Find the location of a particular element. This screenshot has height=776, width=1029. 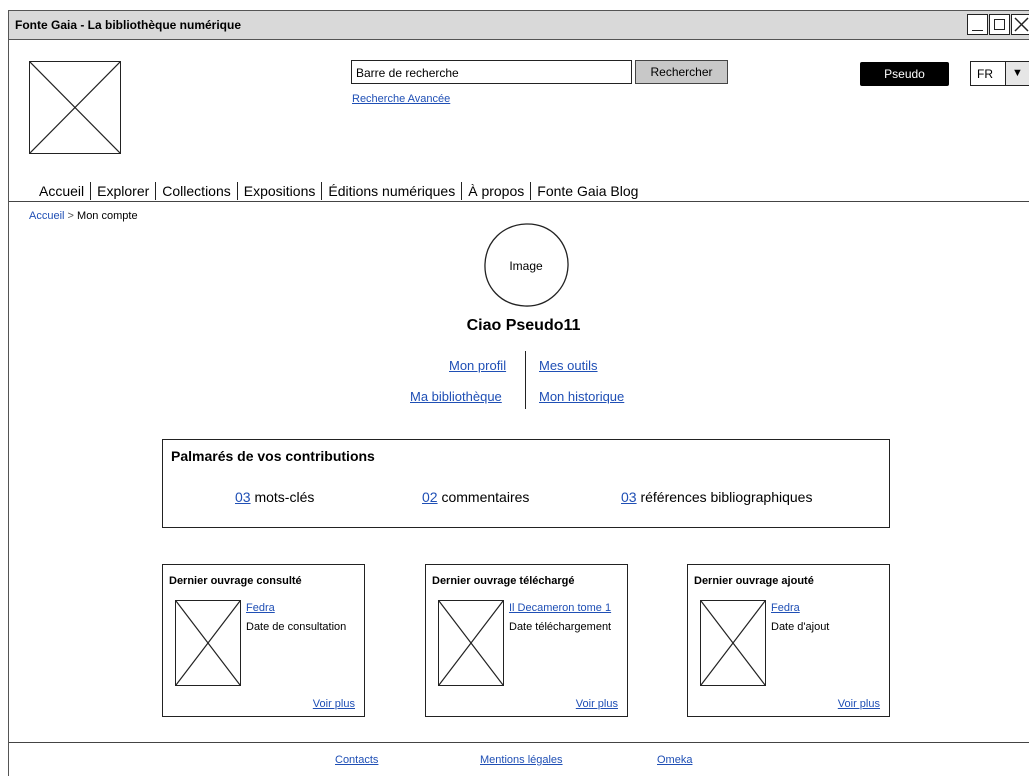

card-date-label: Date de consultation is located at coordinates (296, 627).